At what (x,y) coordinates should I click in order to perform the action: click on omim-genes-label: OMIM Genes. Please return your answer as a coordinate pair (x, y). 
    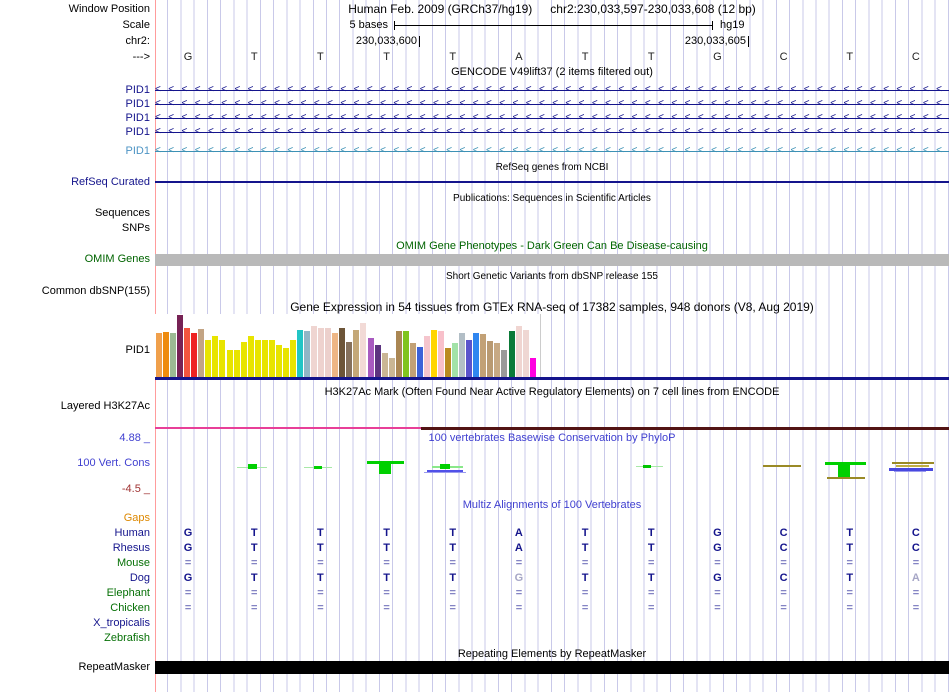
    Looking at the image, I should click on (75, 259).